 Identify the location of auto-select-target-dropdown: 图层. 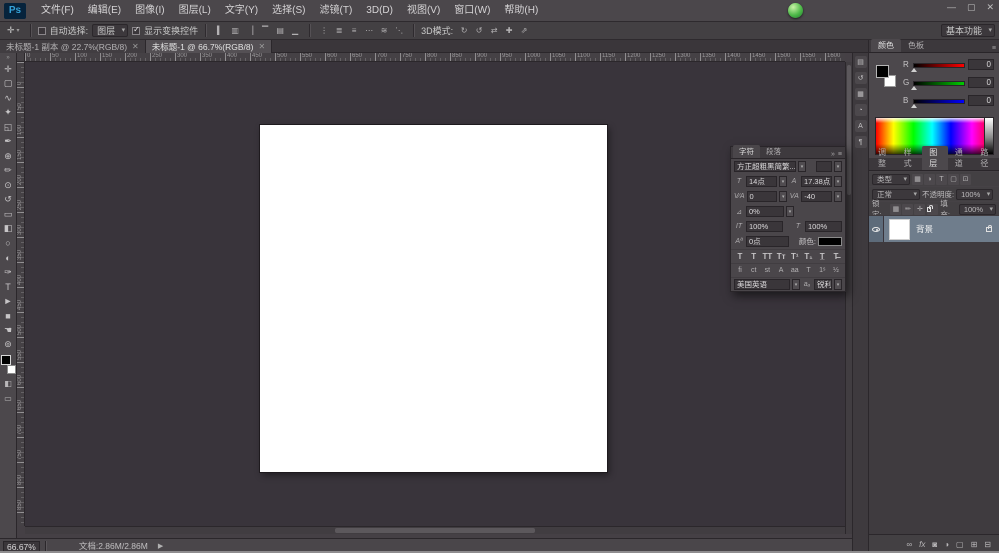
(110, 30).